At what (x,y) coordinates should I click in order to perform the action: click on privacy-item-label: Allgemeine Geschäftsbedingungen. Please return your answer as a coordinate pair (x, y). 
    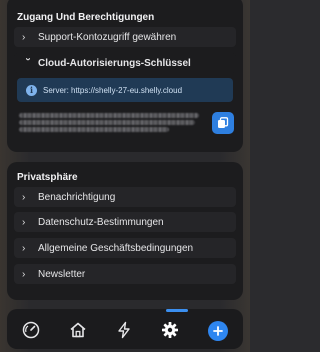
    Looking at the image, I should click on (116, 248).